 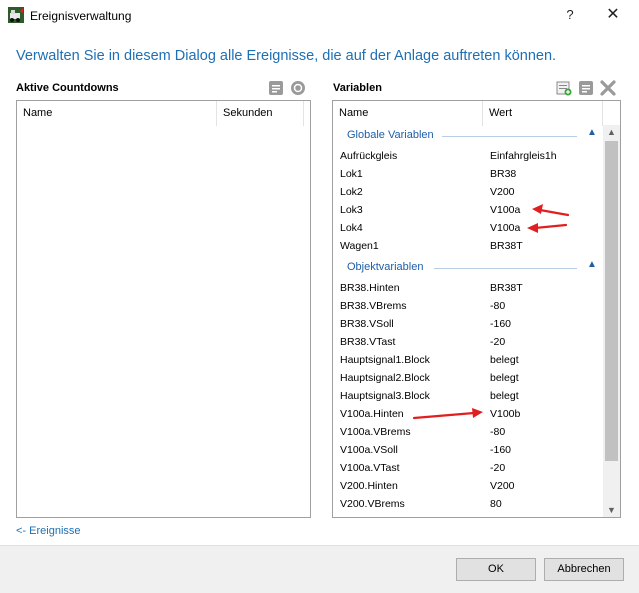 I want to click on variable-name: BR38.VBrems, so click(x=373, y=306).